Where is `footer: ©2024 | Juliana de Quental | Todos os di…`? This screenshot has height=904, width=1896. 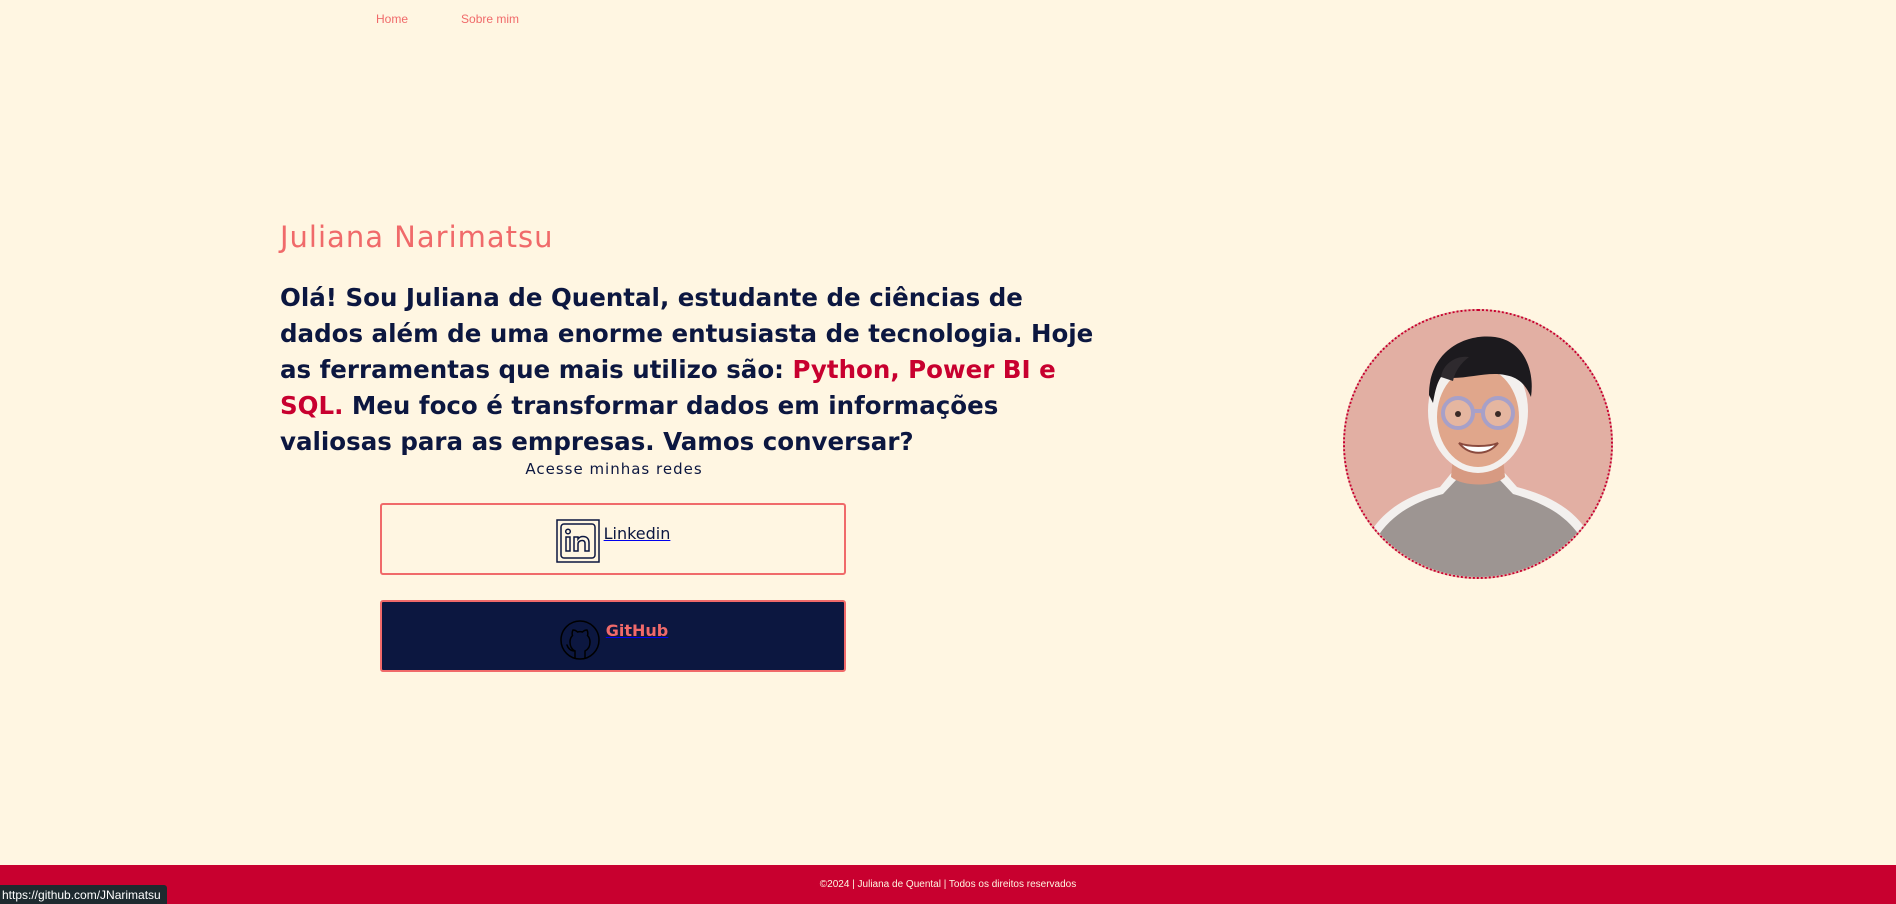
footer: ©2024 | Juliana de Quental | Todos os di… is located at coordinates (948, 884).